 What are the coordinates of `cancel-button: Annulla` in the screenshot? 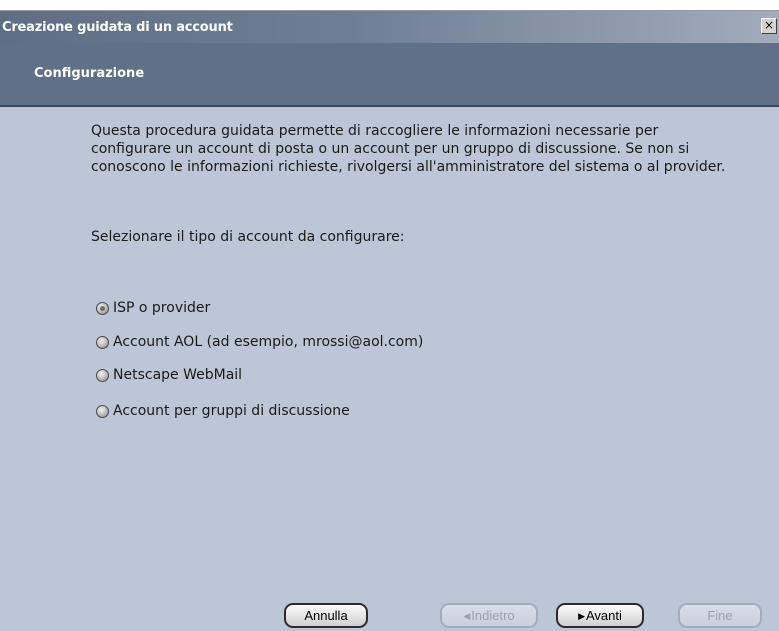 It's located at (326, 615).